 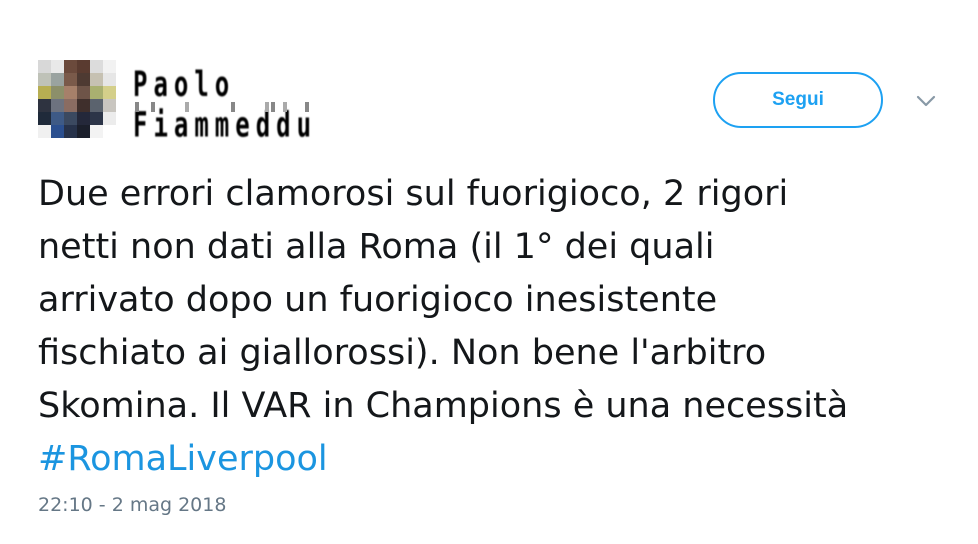 I want to click on tweet-timestamp: 22:10 - 2 mag 2018, so click(x=132, y=505).